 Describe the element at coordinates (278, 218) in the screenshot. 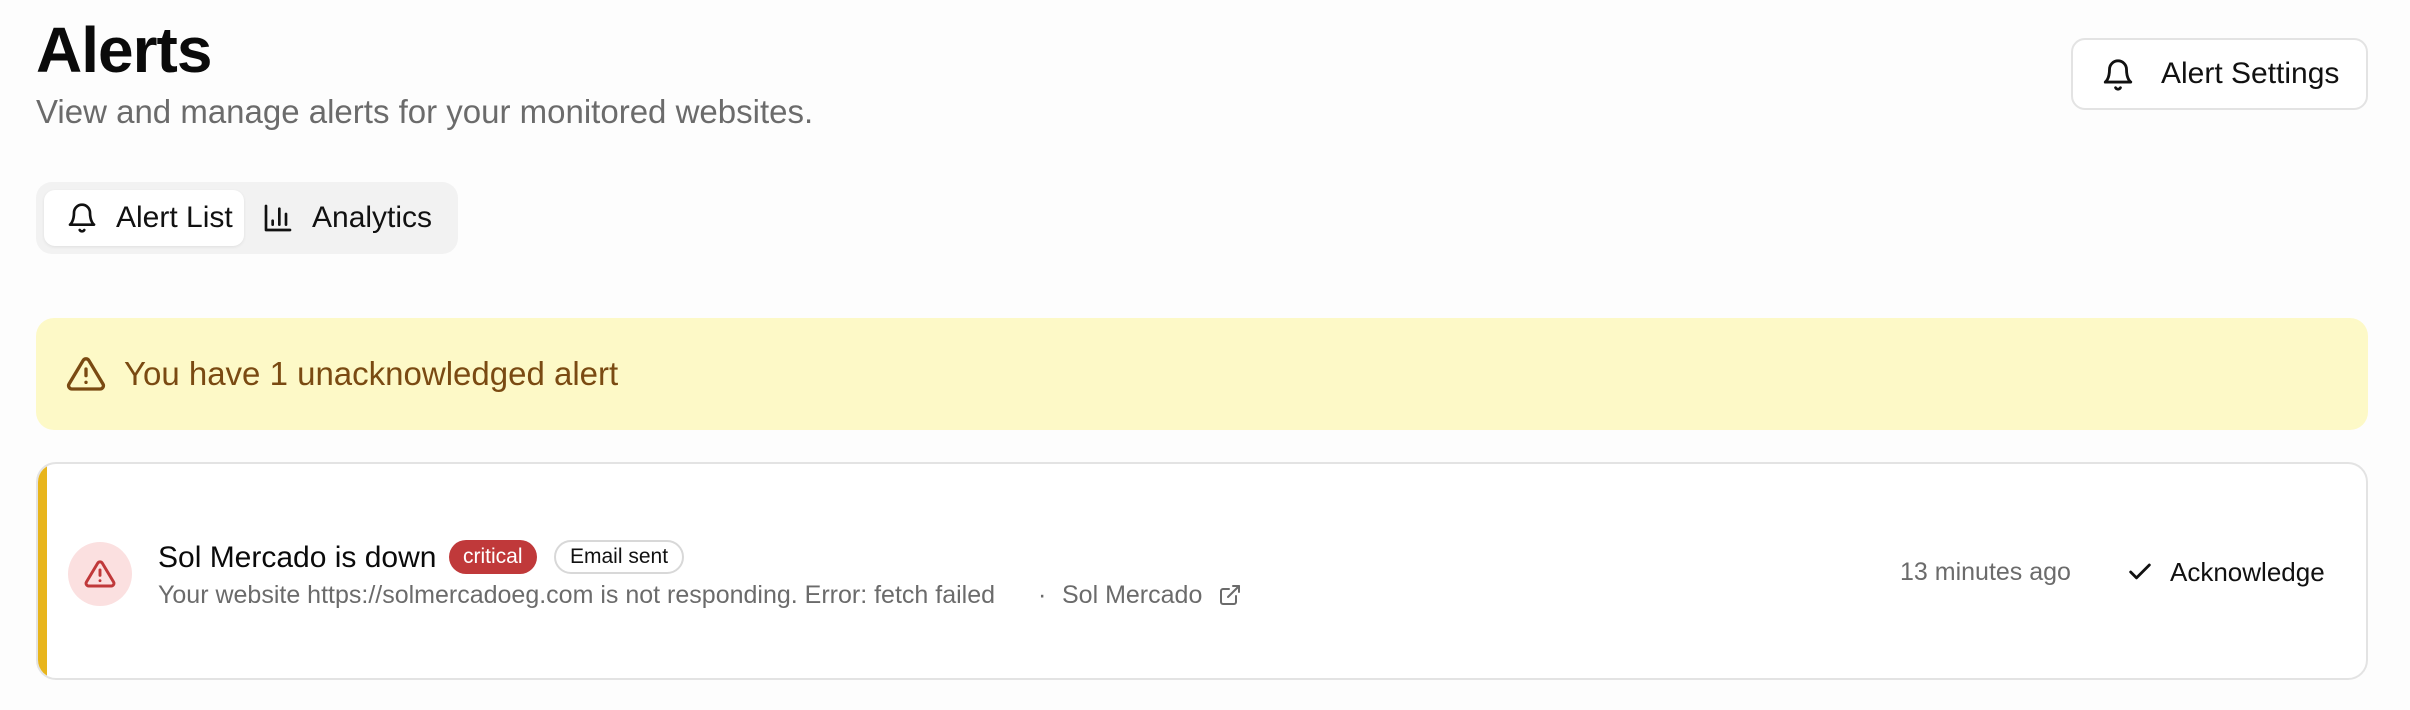

I see `bar-chart-icon` at that location.